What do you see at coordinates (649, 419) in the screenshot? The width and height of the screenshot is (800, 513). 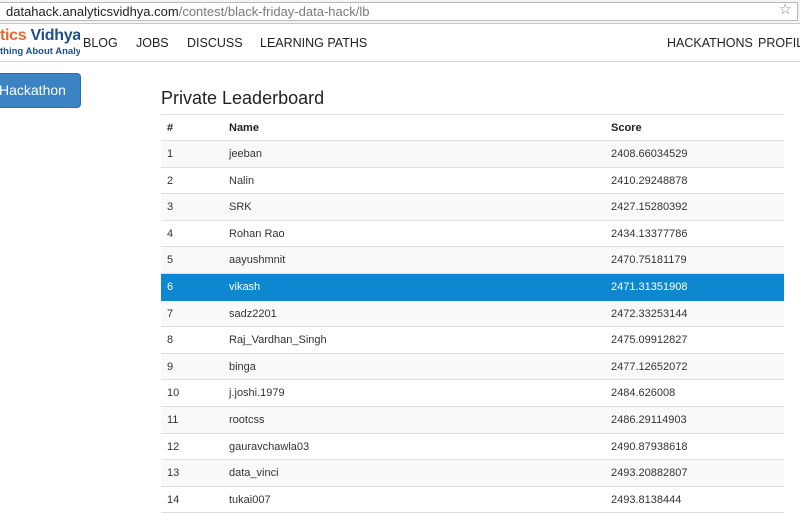 I see `score-cell: 2486.29114903` at bounding box center [649, 419].